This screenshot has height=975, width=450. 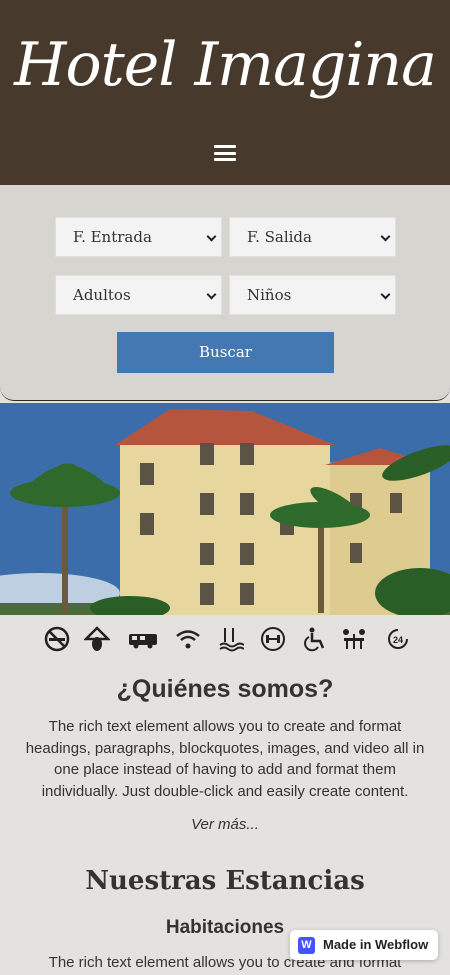 What do you see at coordinates (225, 153) in the screenshot?
I see `hamburger-menu-icon` at bounding box center [225, 153].